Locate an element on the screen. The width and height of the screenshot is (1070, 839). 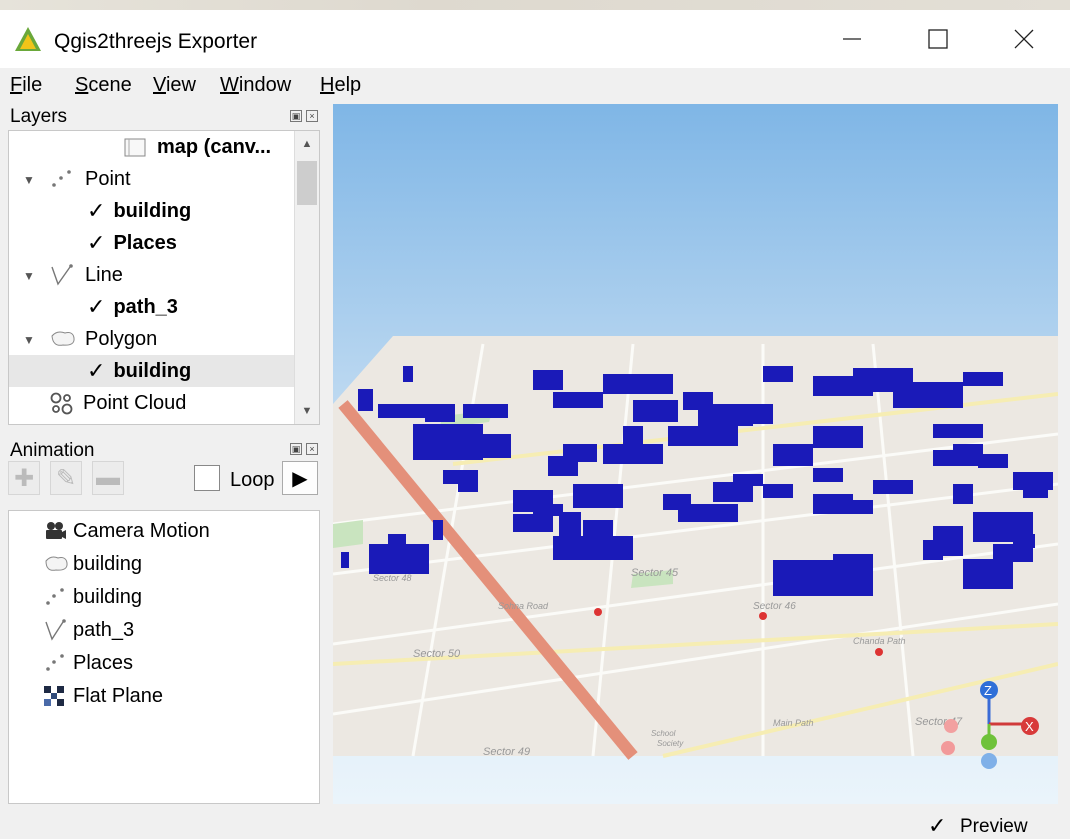
title-bar: Qgis2threejs Exporter is located at coordinates (535, 39).